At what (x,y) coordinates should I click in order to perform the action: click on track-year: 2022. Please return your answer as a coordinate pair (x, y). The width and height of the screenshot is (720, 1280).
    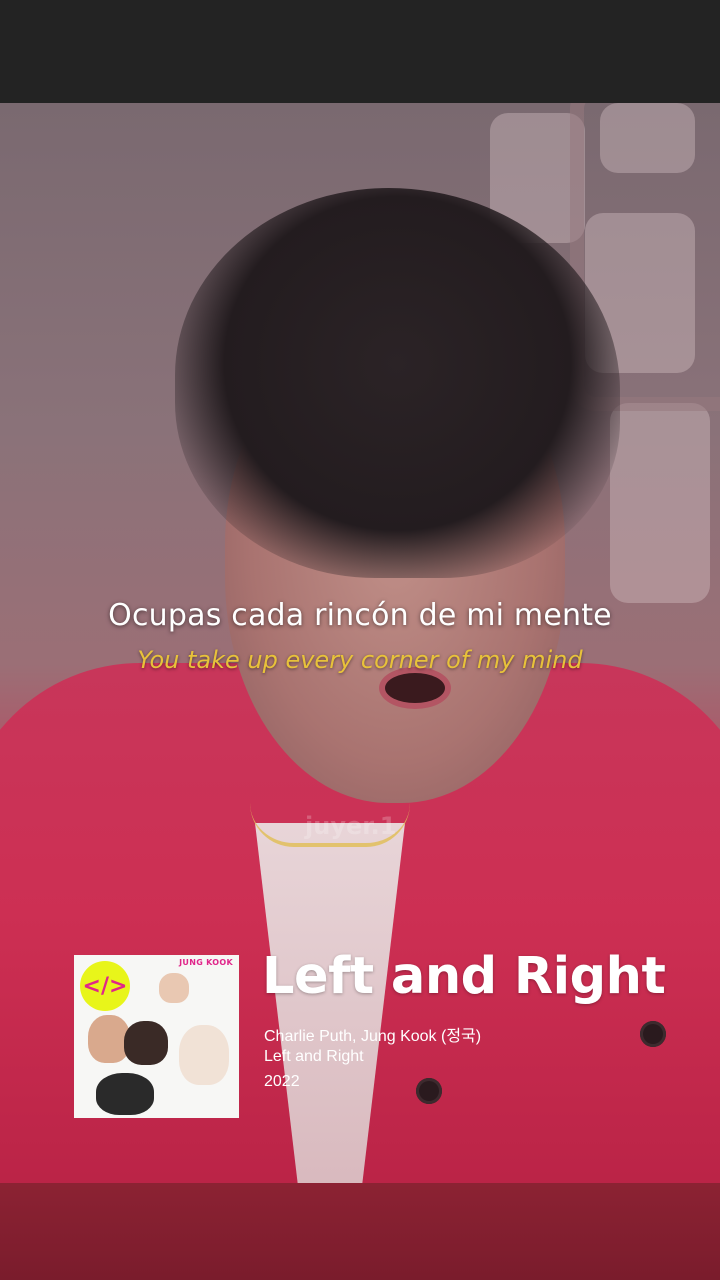
    Looking at the image, I should click on (282, 1081).